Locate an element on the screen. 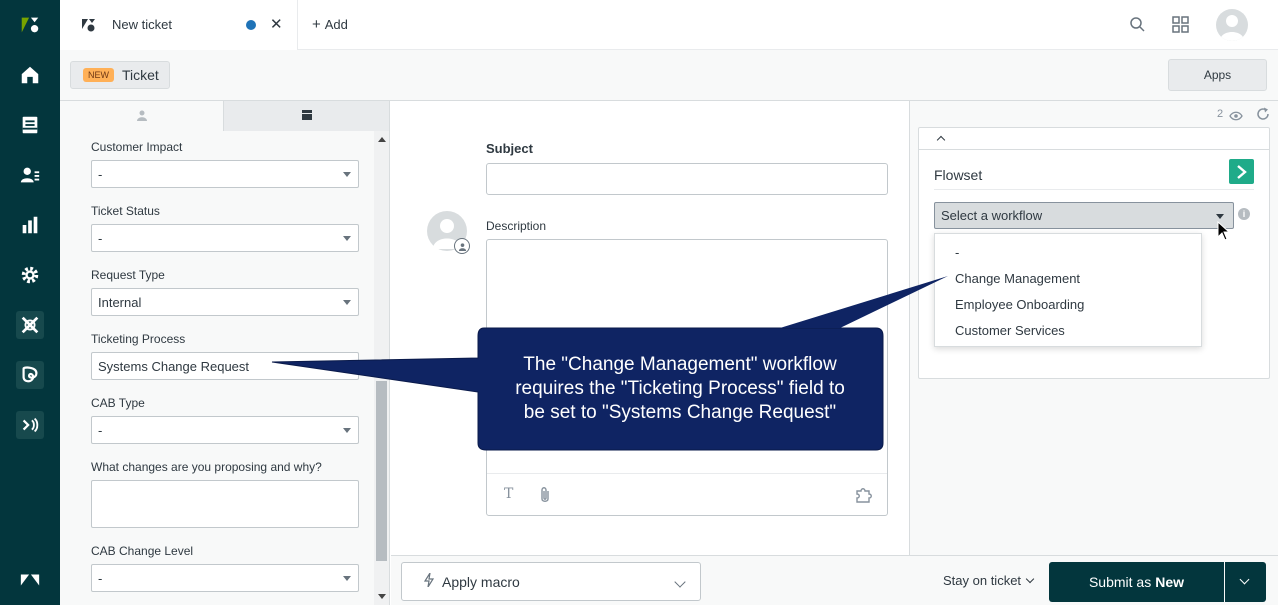 This screenshot has width=1278, height=605. ticket-status-select: - is located at coordinates (225, 238).